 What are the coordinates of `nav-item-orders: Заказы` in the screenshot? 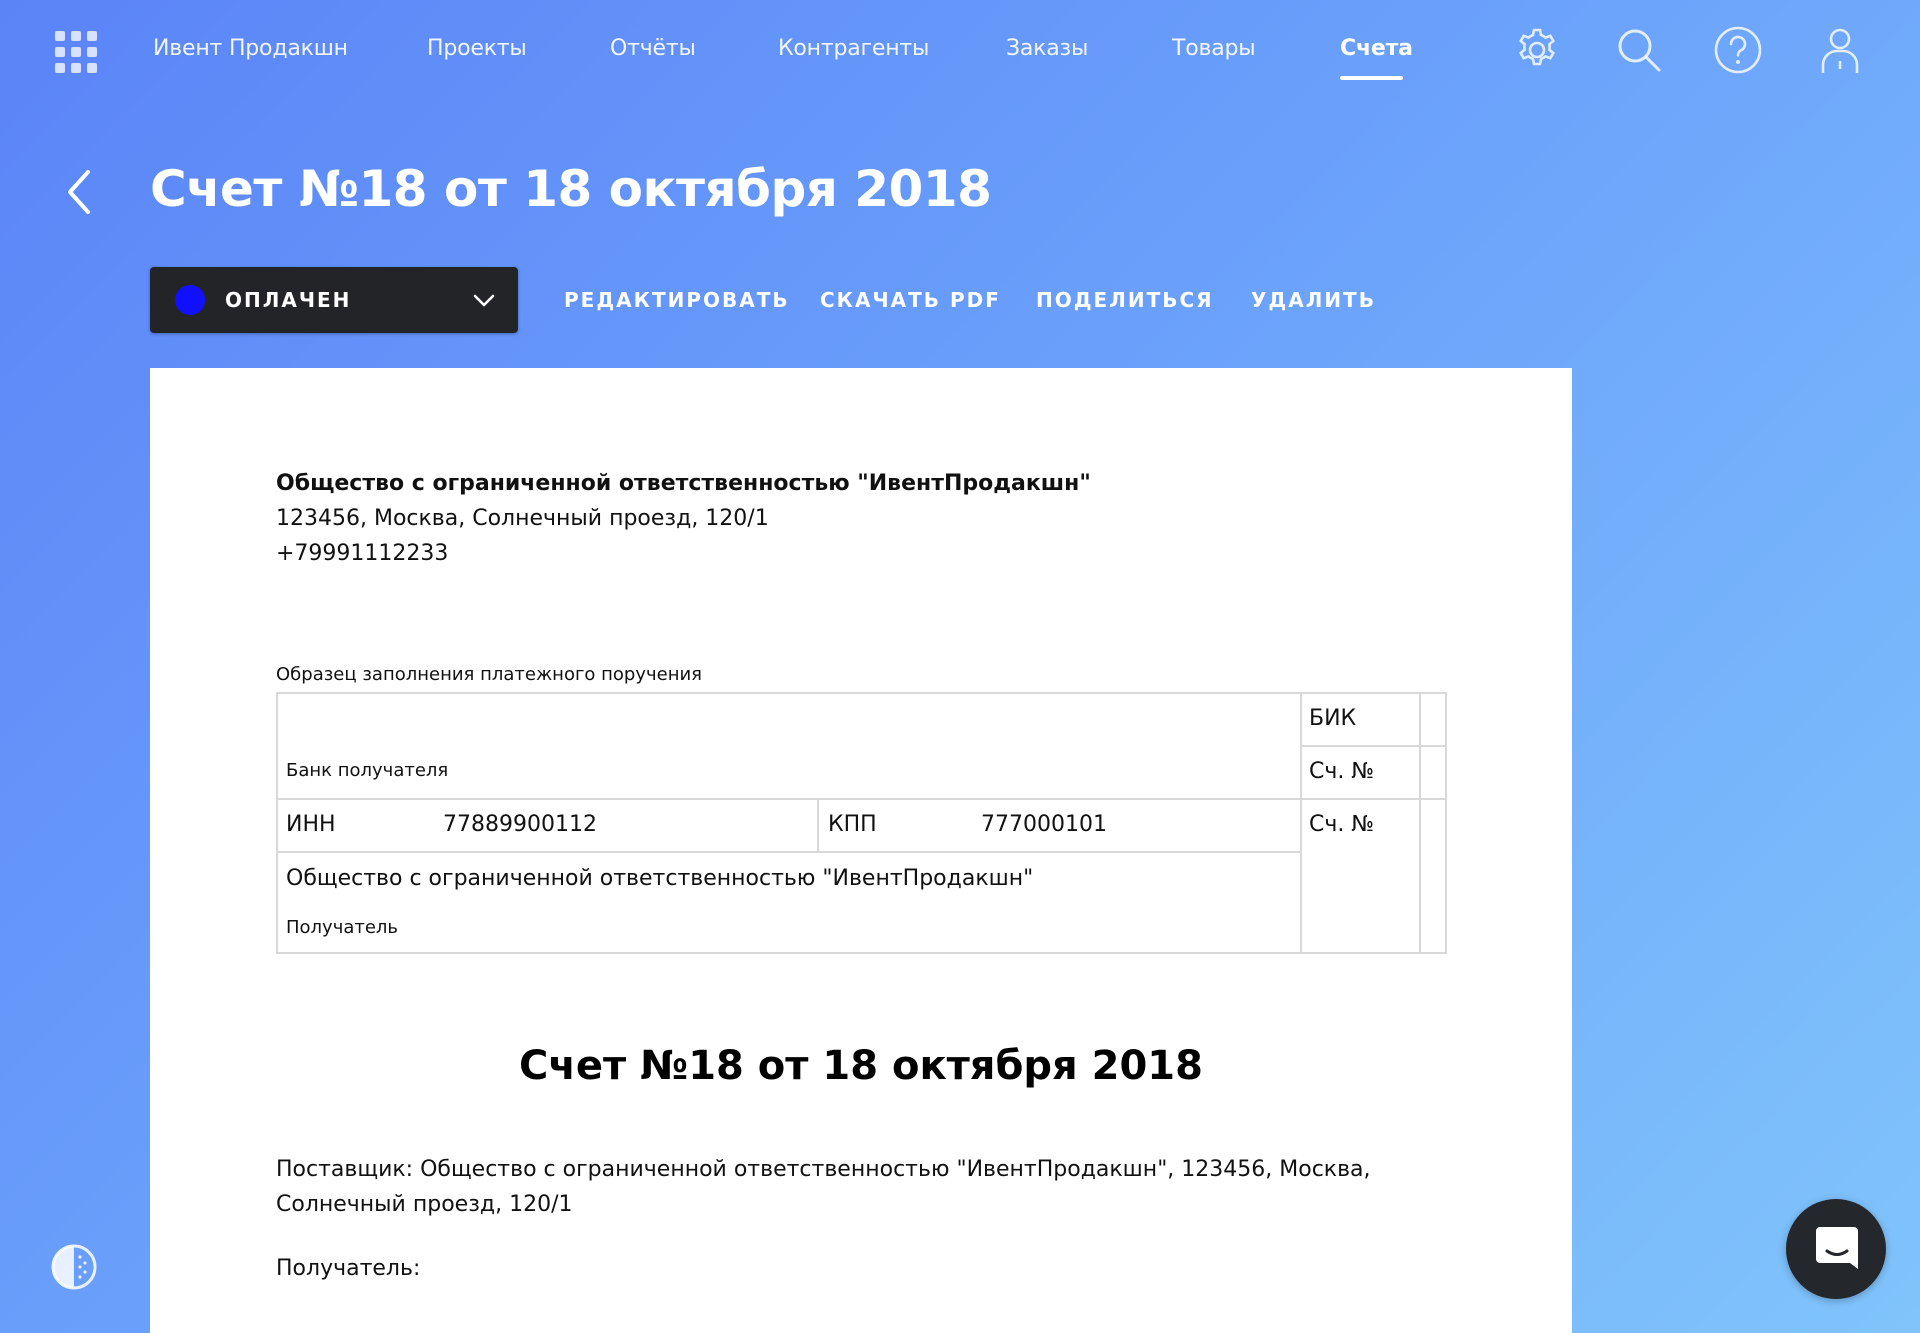 It's located at (1047, 48).